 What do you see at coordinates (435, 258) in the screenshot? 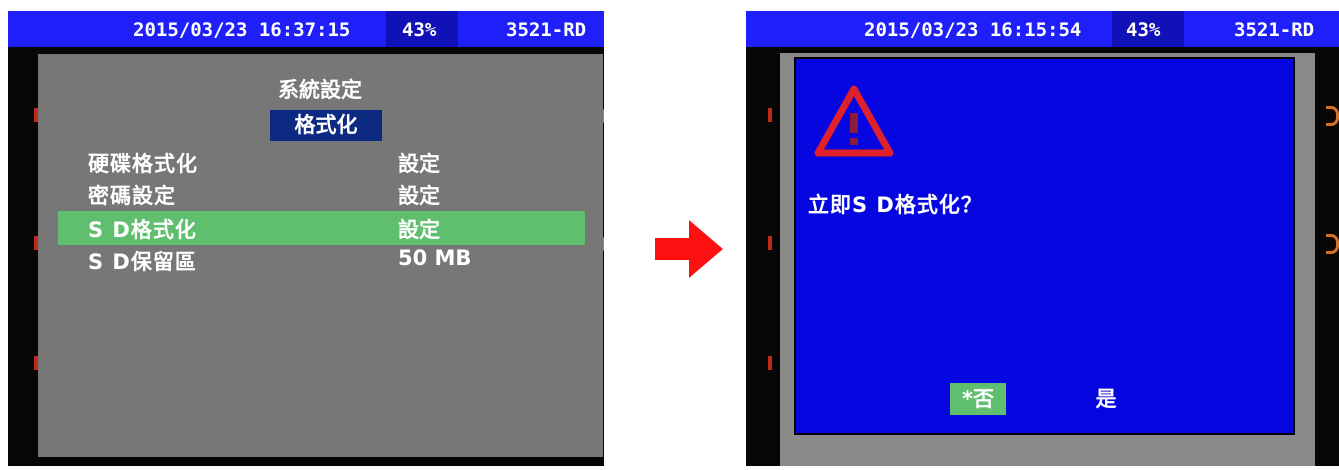
I see `menu-item-value: 50 MB` at bounding box center [435, 258].